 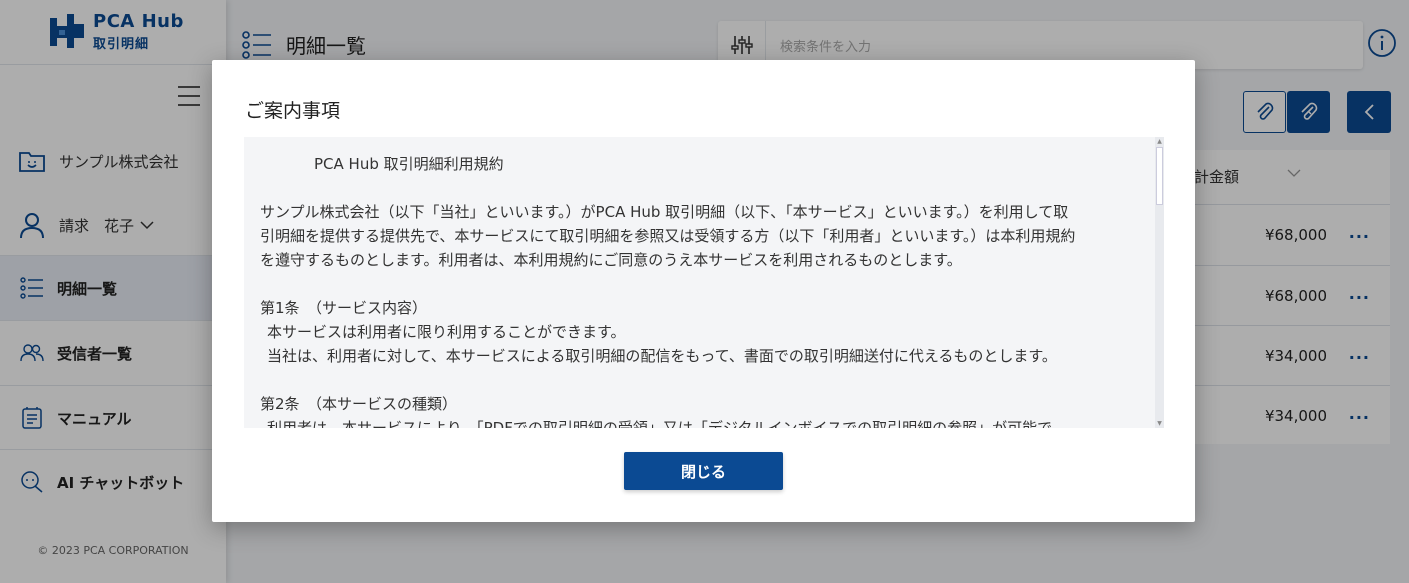 What do you see at coordinates (409, 164) in the screenshot?
I see `terms-title: PCA Hub 取引明細利用規約` at bounding box center [409, 164].